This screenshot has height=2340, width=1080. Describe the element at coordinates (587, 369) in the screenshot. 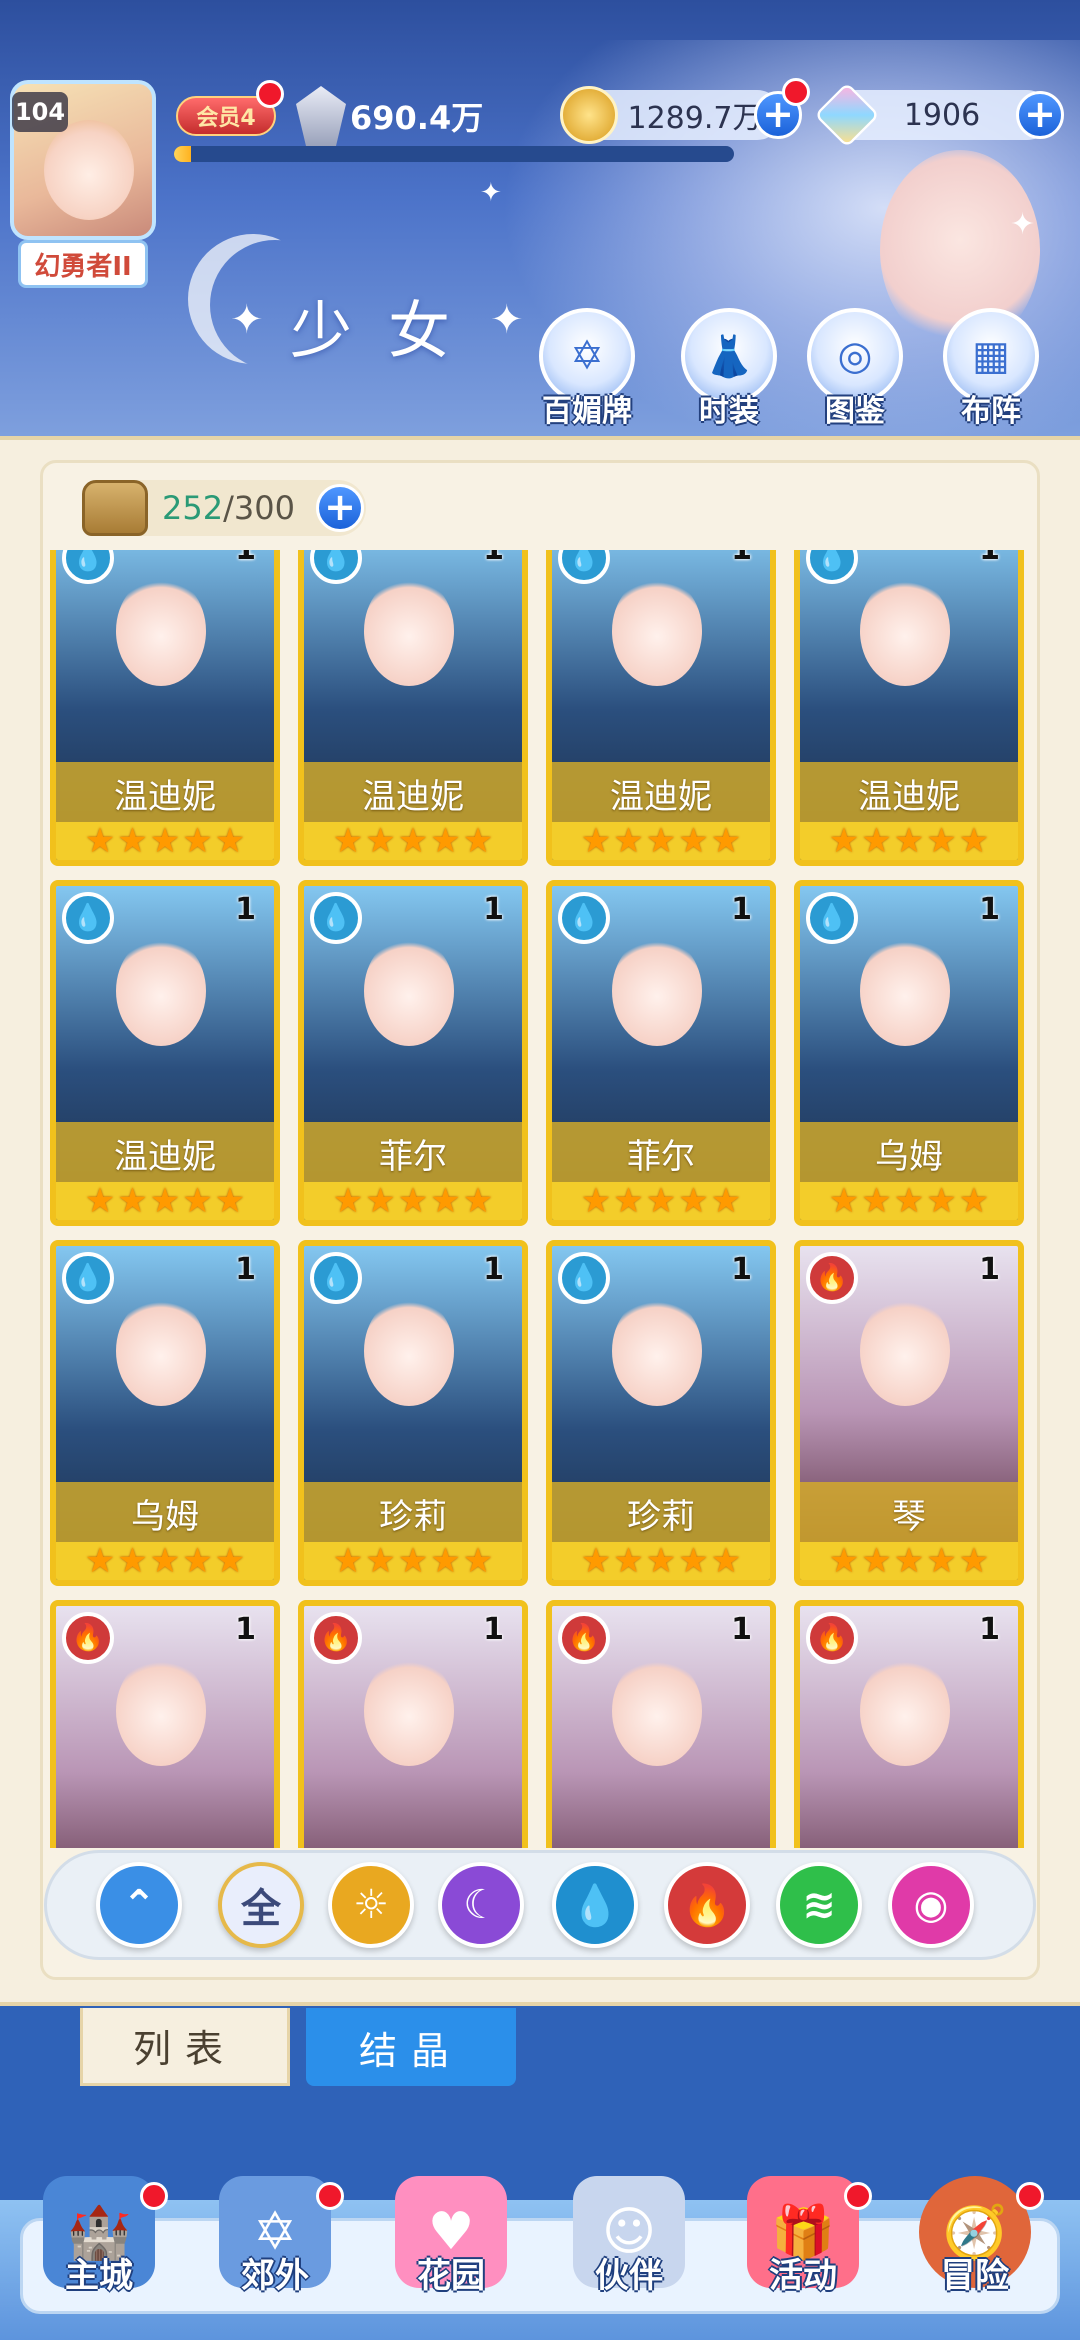

I see `header-button-card-deck: ✡ 百媚牌` at that location.